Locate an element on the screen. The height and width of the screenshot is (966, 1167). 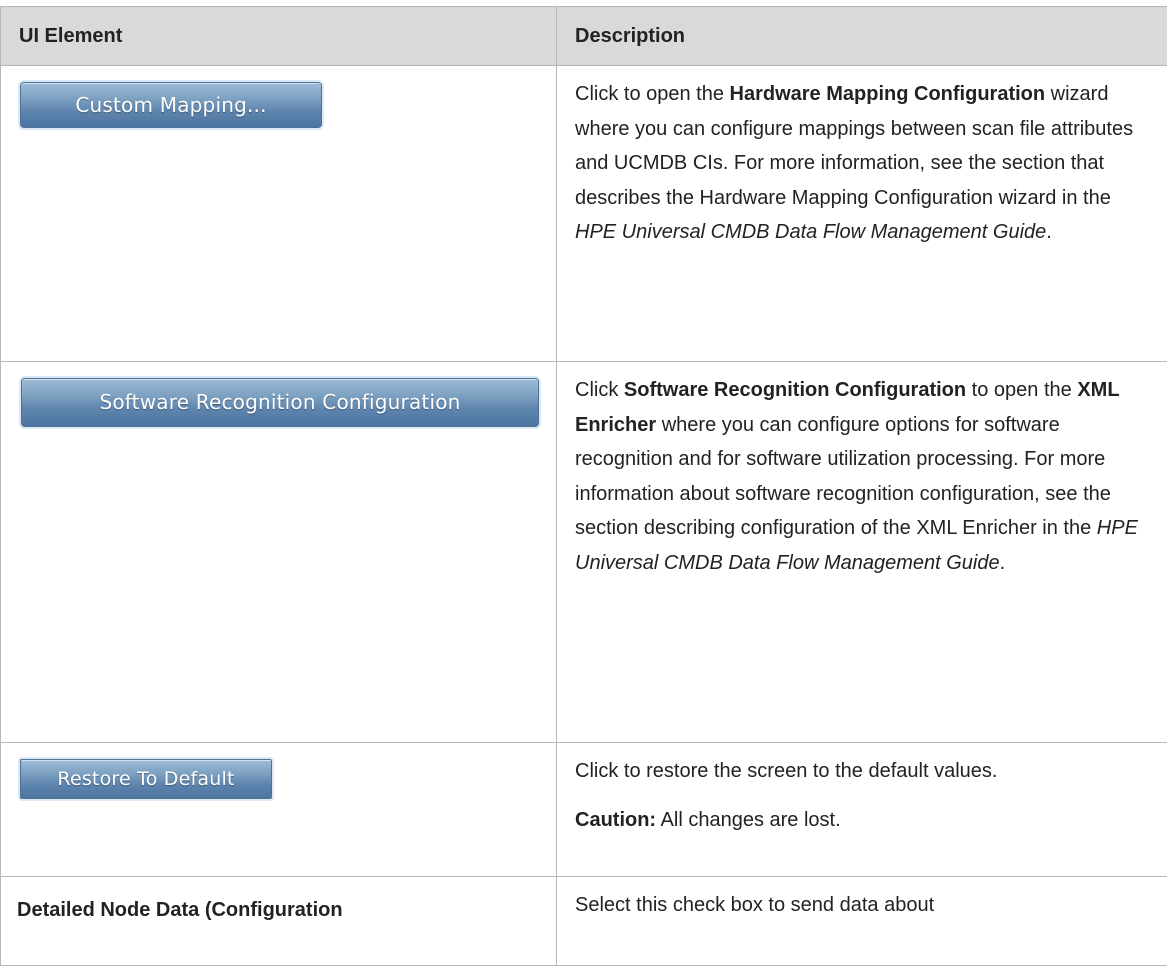
description-text: Click to open the is located at coordinates (652, 94).